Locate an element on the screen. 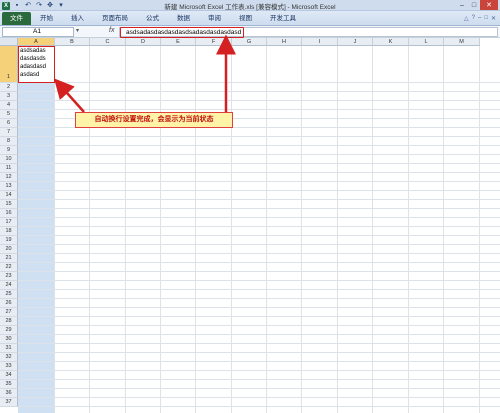  column-header: E is located at coordinates (178, 42).